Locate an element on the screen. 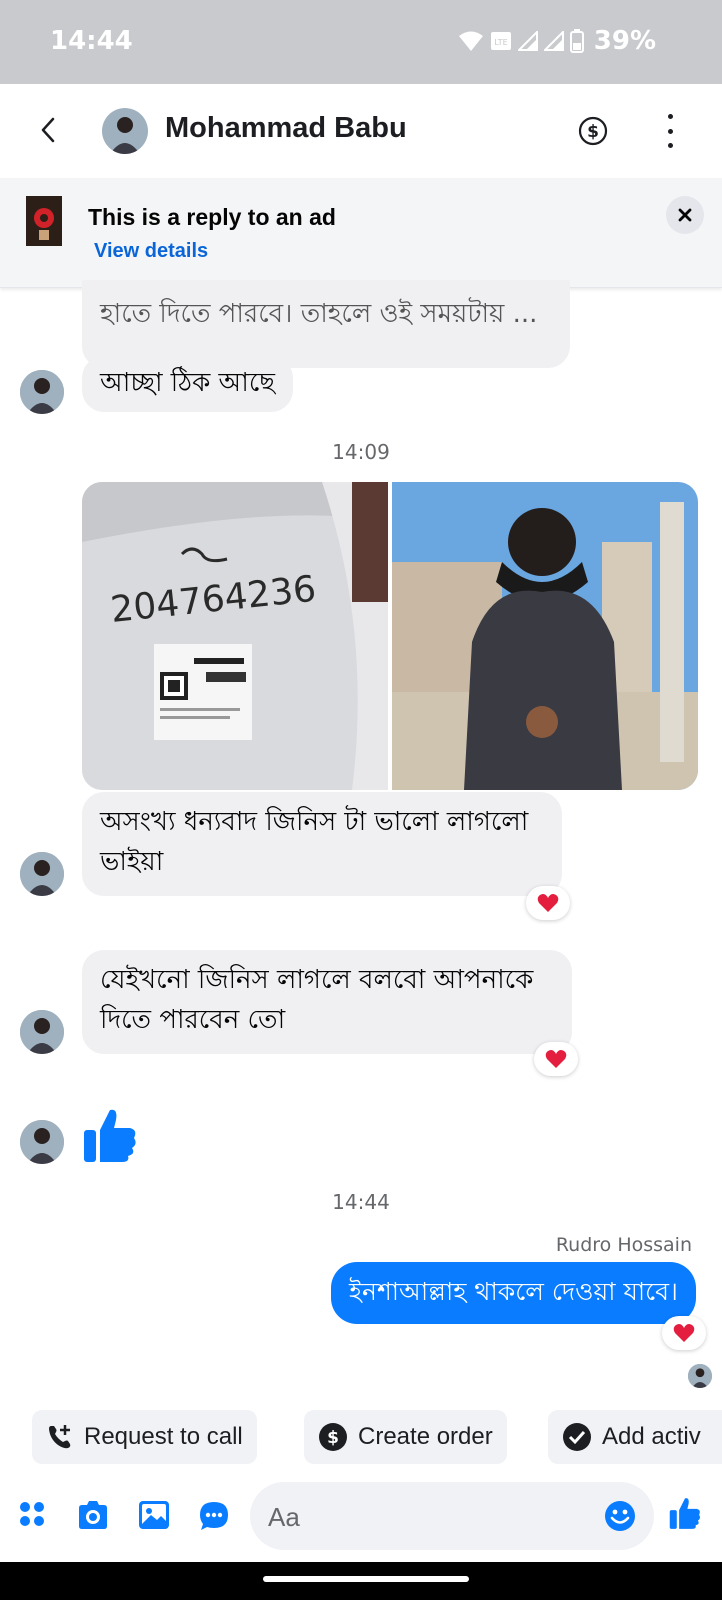  wifi-icon is located at coordinates (470, 41).